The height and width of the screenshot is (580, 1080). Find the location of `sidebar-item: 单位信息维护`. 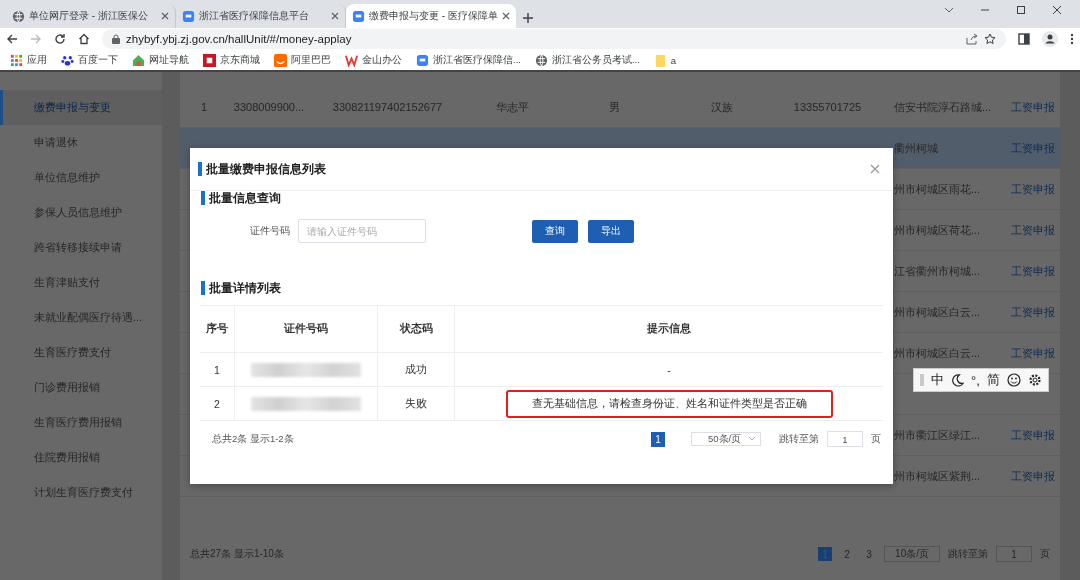

sidebar-item: 单位信息维护 is located at coordinates (81, 177).